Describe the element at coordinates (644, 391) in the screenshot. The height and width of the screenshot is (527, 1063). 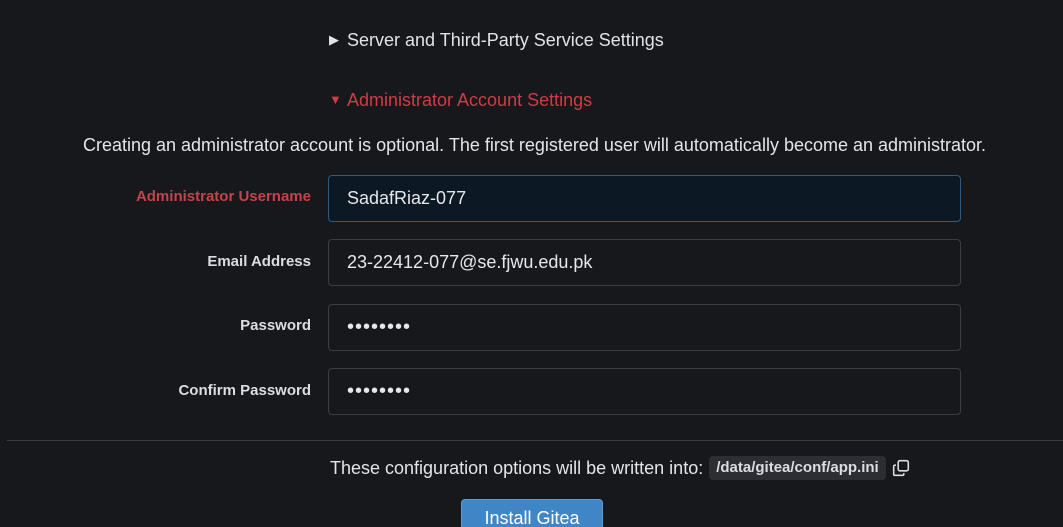
I see `admin-confirm-password-input` at that location.